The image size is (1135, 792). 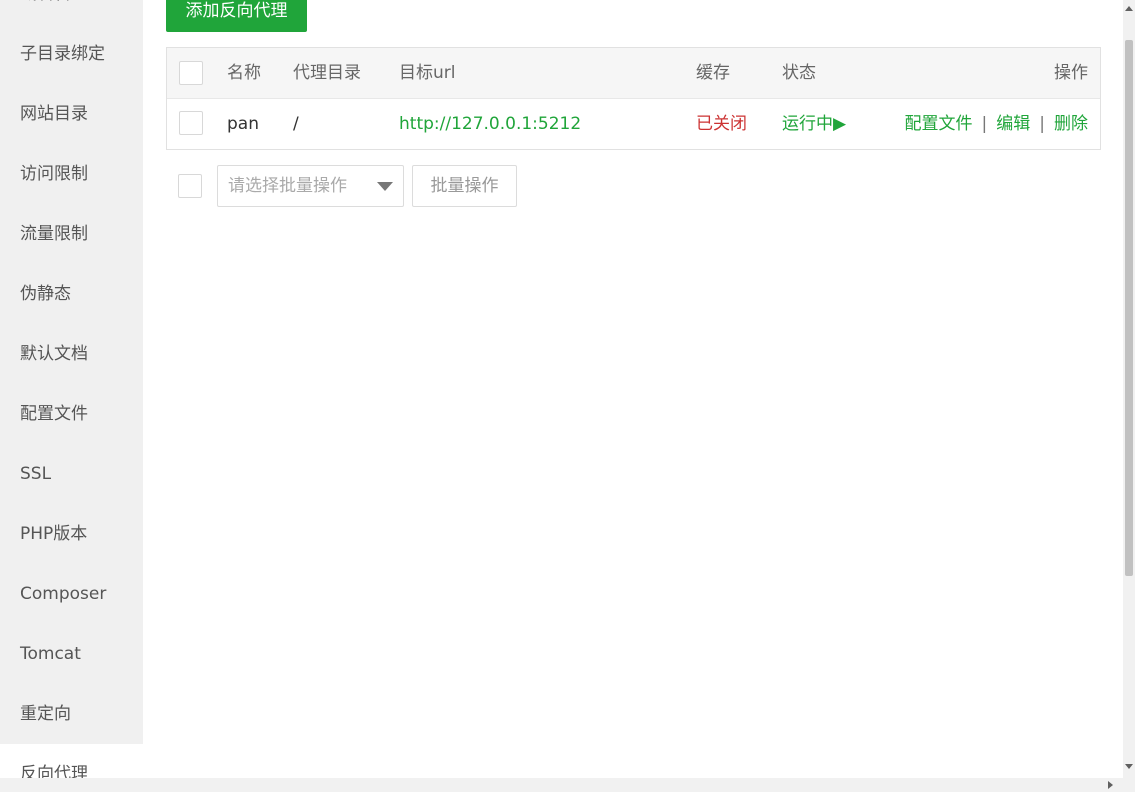 What do you see at coordinates (236, 11) in the screenshot?
I see `add-reverse-proxy-label: 添加反向代理` at bounding box center [236, 11].